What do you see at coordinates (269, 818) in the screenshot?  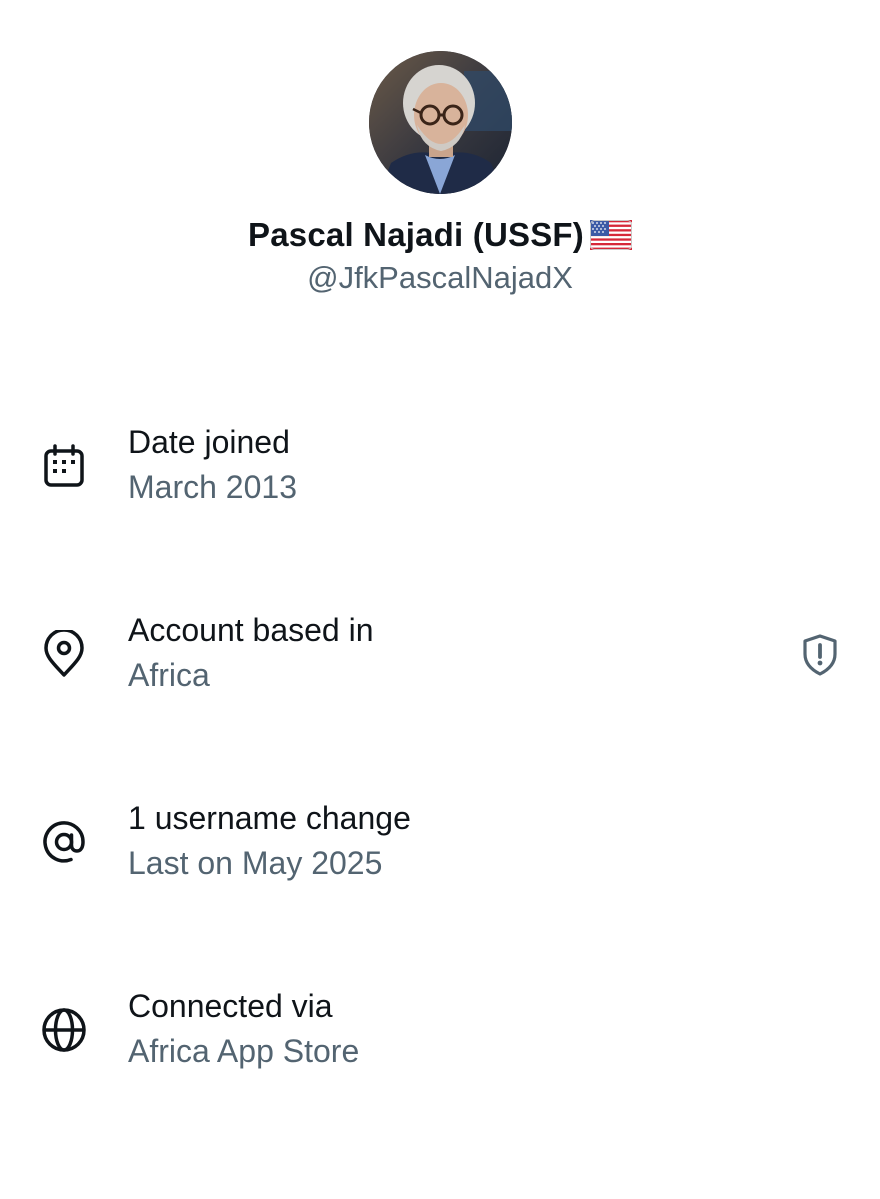 I see `username-change-label: 1 username change` at bounding box center [269, 818].